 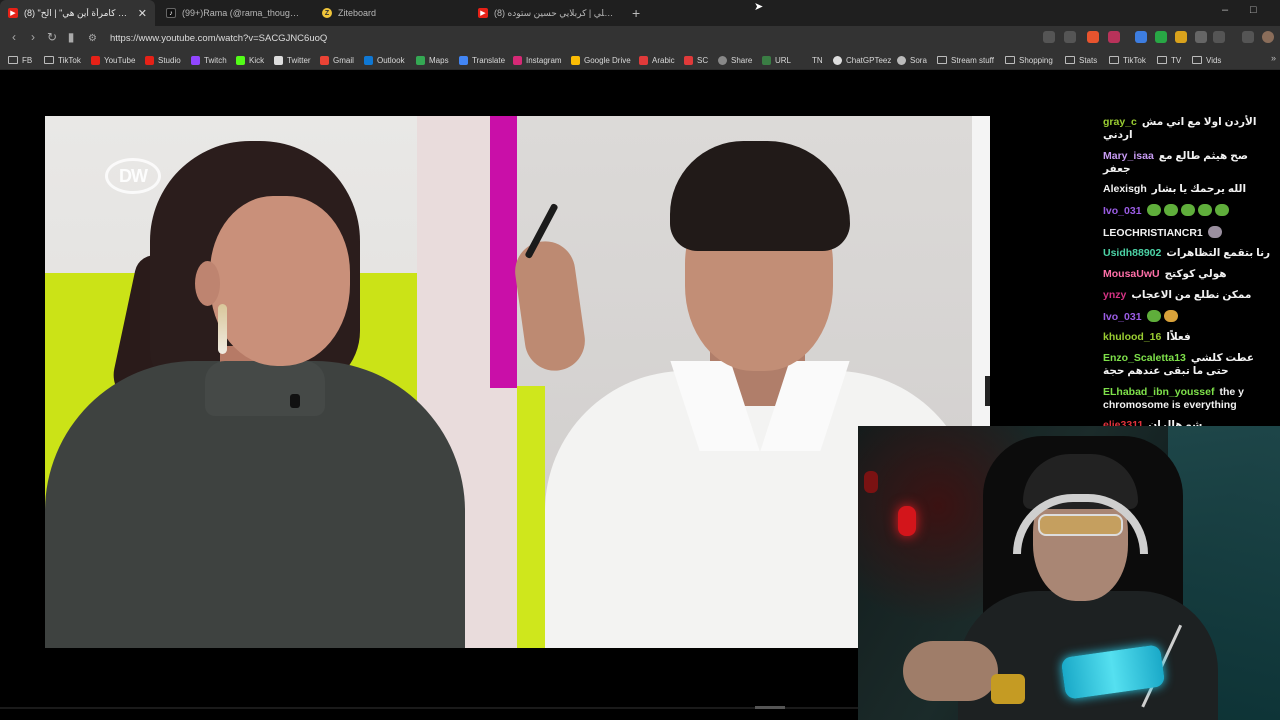 I want to click on bookmark-shopping: Shopping, so click(x=1029, y=60).